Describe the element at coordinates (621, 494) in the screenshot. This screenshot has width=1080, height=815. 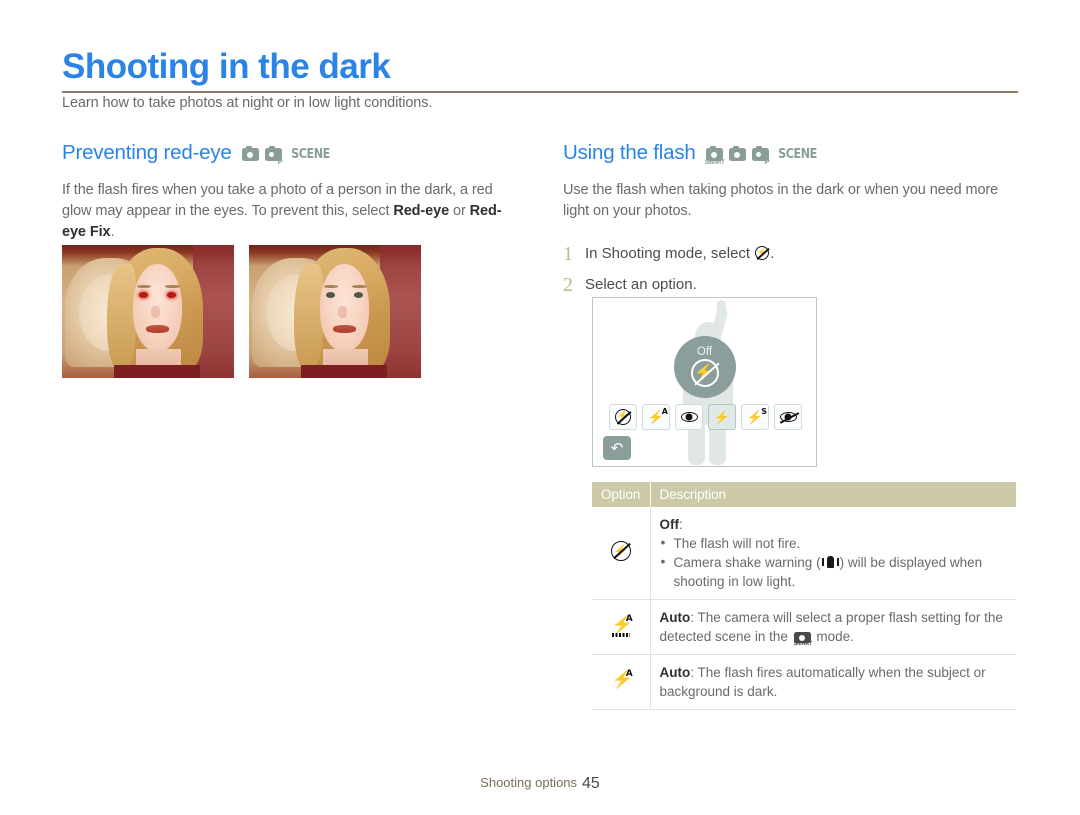
I see `column-header-option: Option` at that location.